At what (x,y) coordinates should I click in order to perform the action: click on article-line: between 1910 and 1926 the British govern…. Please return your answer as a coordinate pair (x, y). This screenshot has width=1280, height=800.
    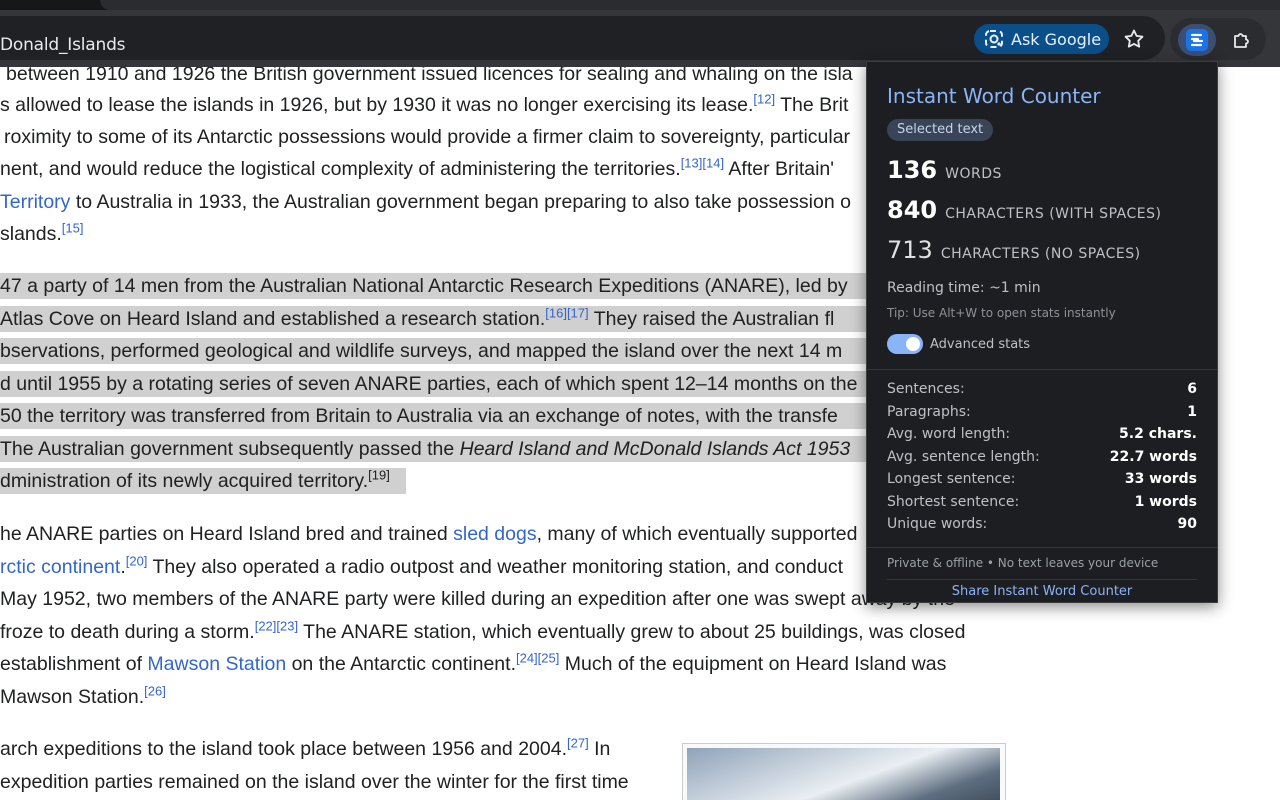
    Looking at the image, I should click on (429, 76).